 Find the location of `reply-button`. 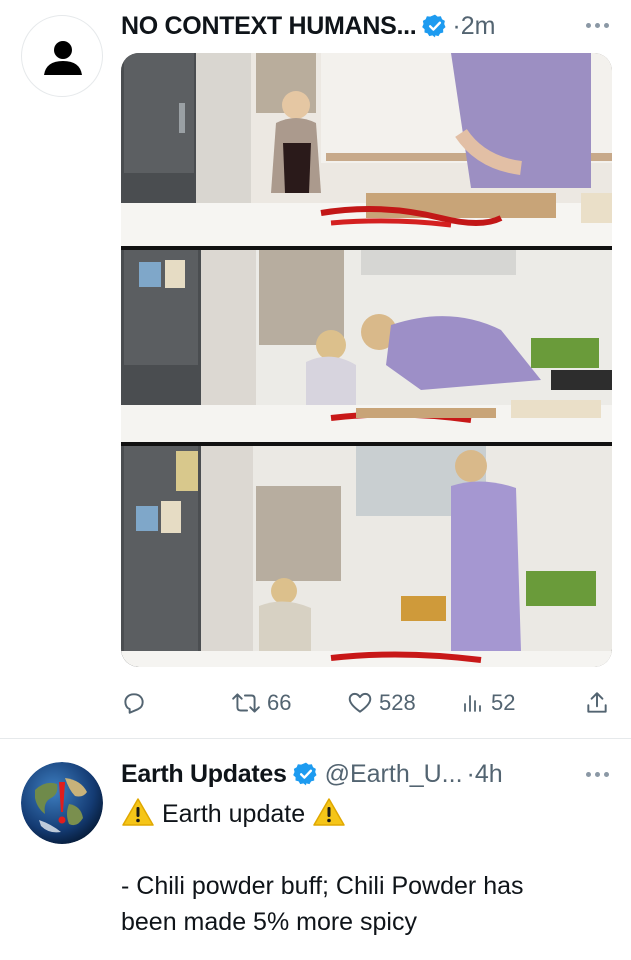

reply-button is located at coordinates (134, 703).